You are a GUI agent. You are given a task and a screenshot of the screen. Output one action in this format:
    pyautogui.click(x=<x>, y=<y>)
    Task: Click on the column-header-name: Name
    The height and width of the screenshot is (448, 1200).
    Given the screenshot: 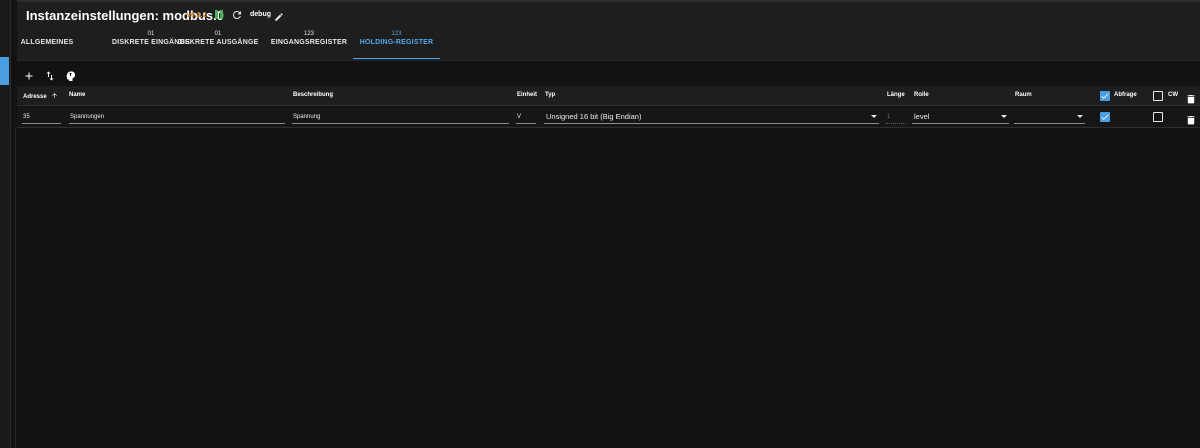 What is the action you would take?
    pyautogui.click(x=77, y=95)
    